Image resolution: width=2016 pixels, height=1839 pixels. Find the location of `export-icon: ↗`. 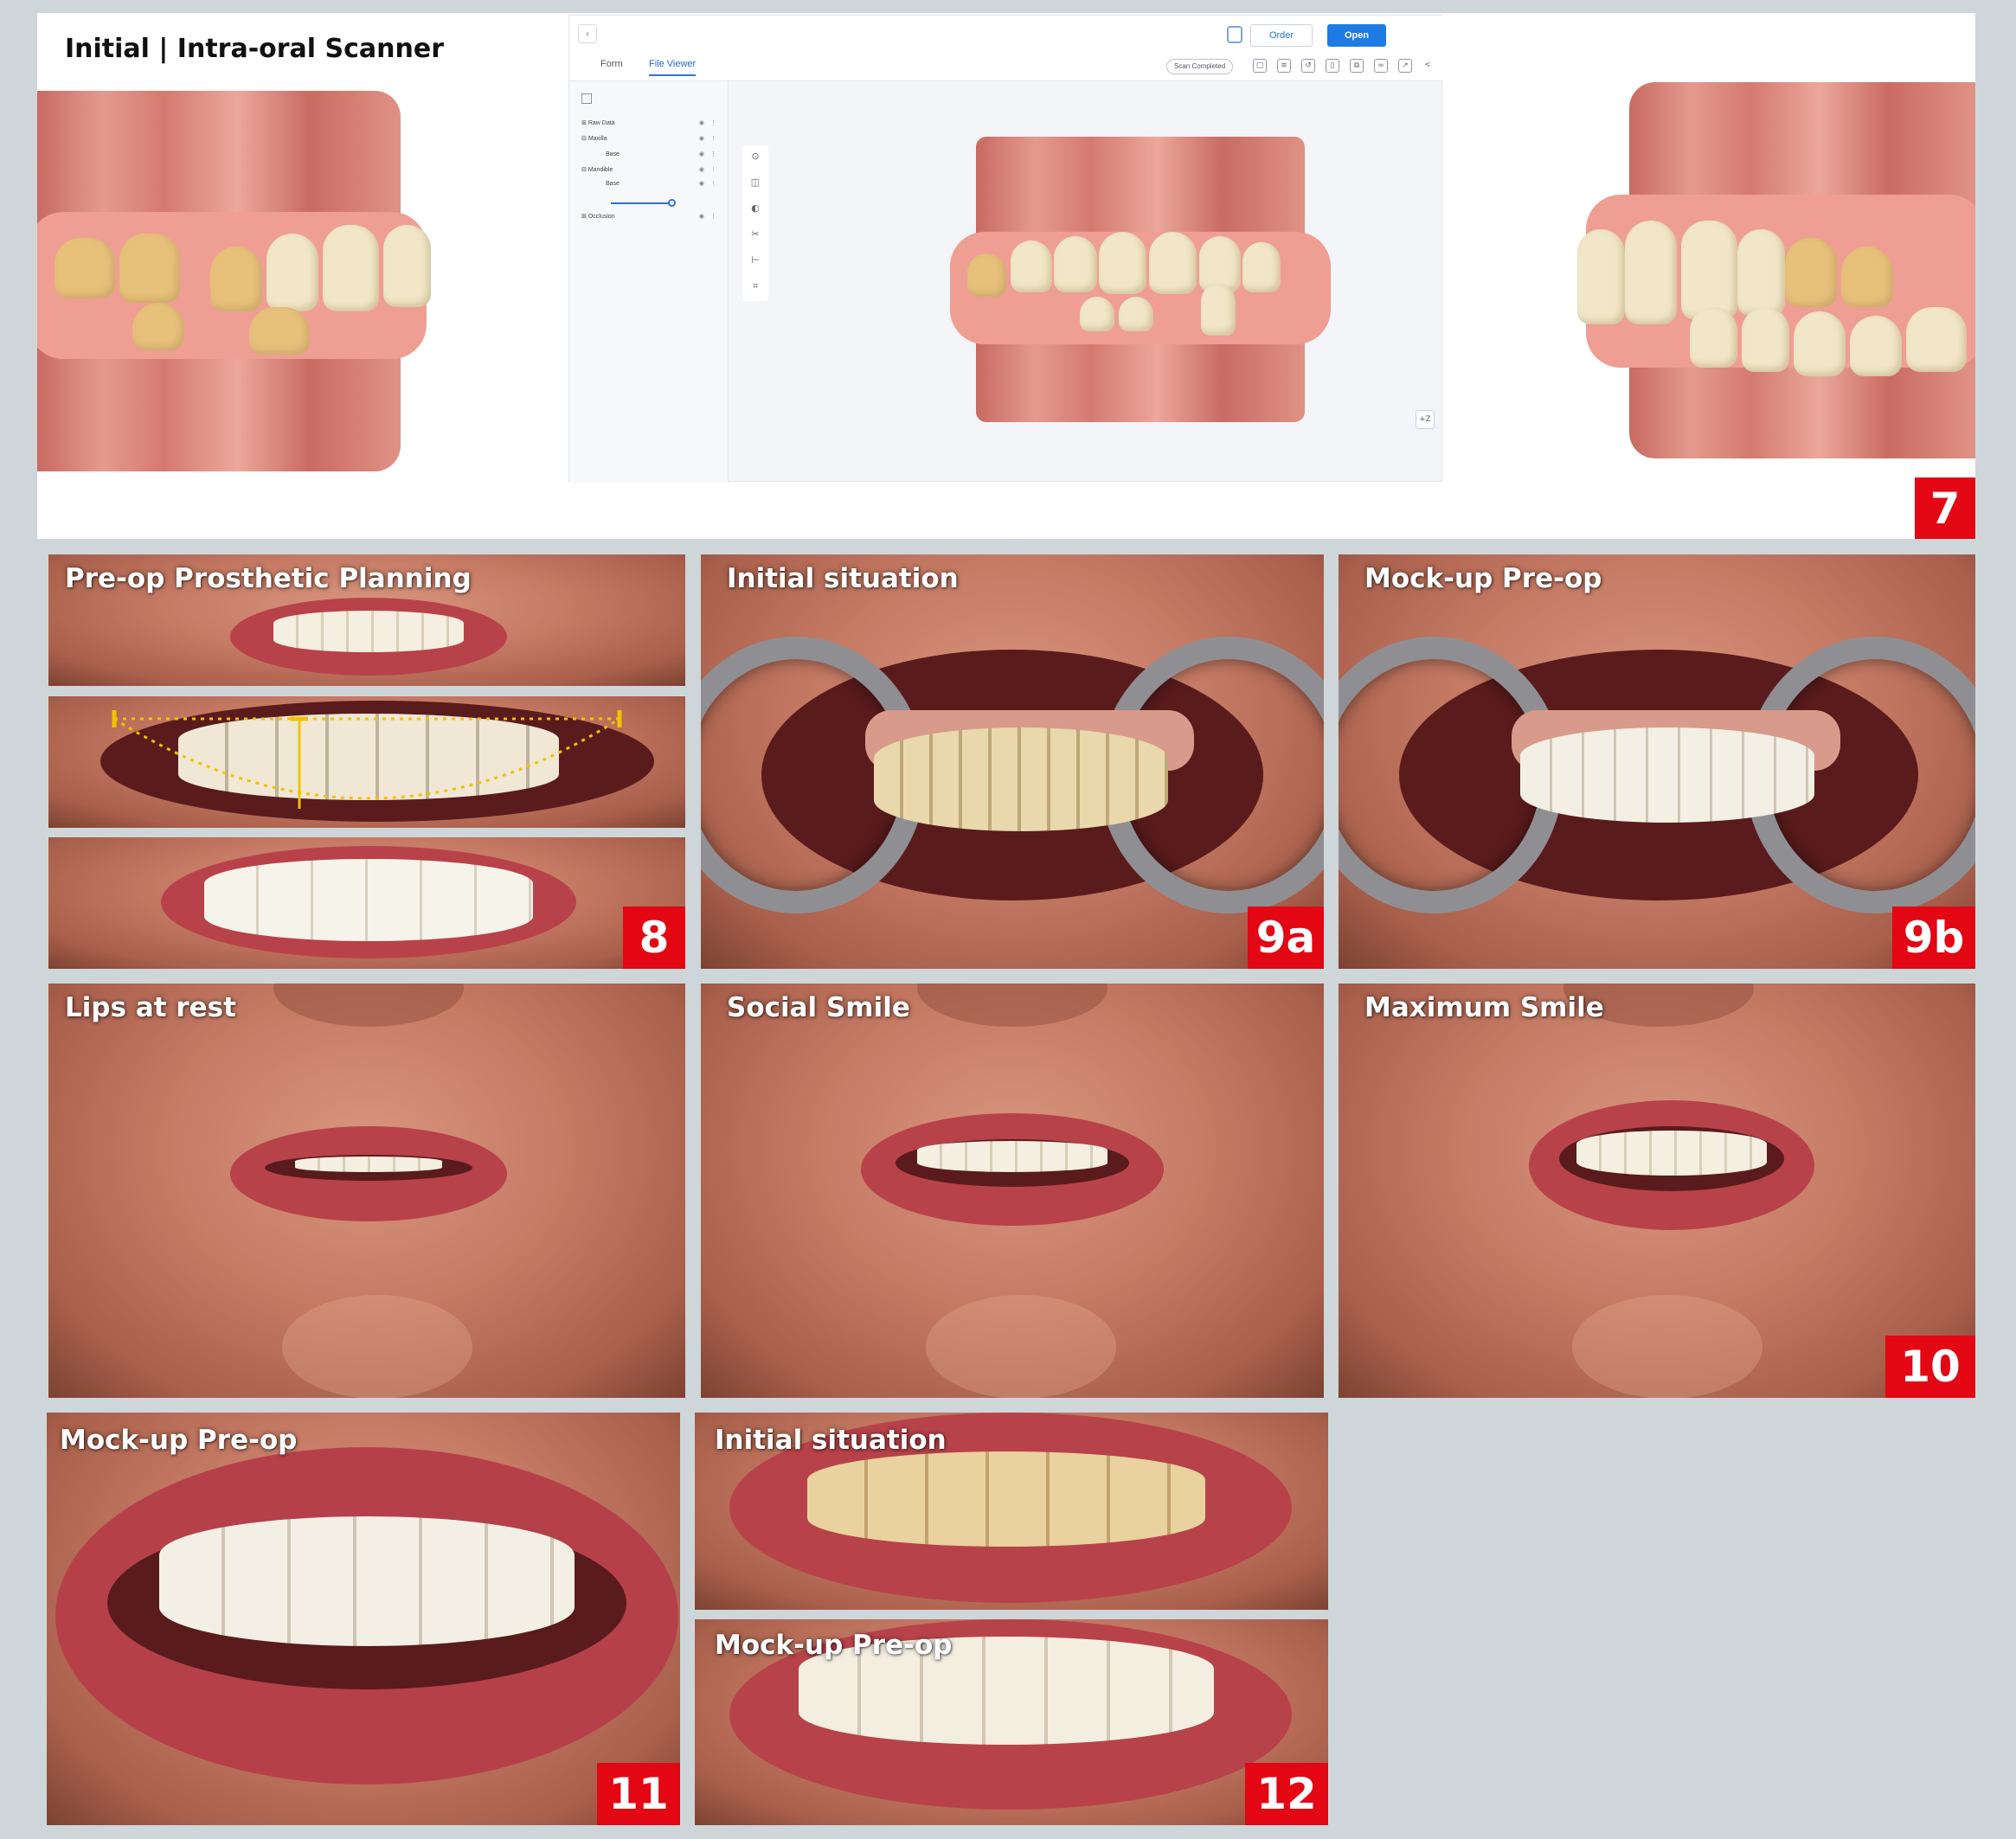

export-icon: ↗ is located at coordinates (1405, 66).